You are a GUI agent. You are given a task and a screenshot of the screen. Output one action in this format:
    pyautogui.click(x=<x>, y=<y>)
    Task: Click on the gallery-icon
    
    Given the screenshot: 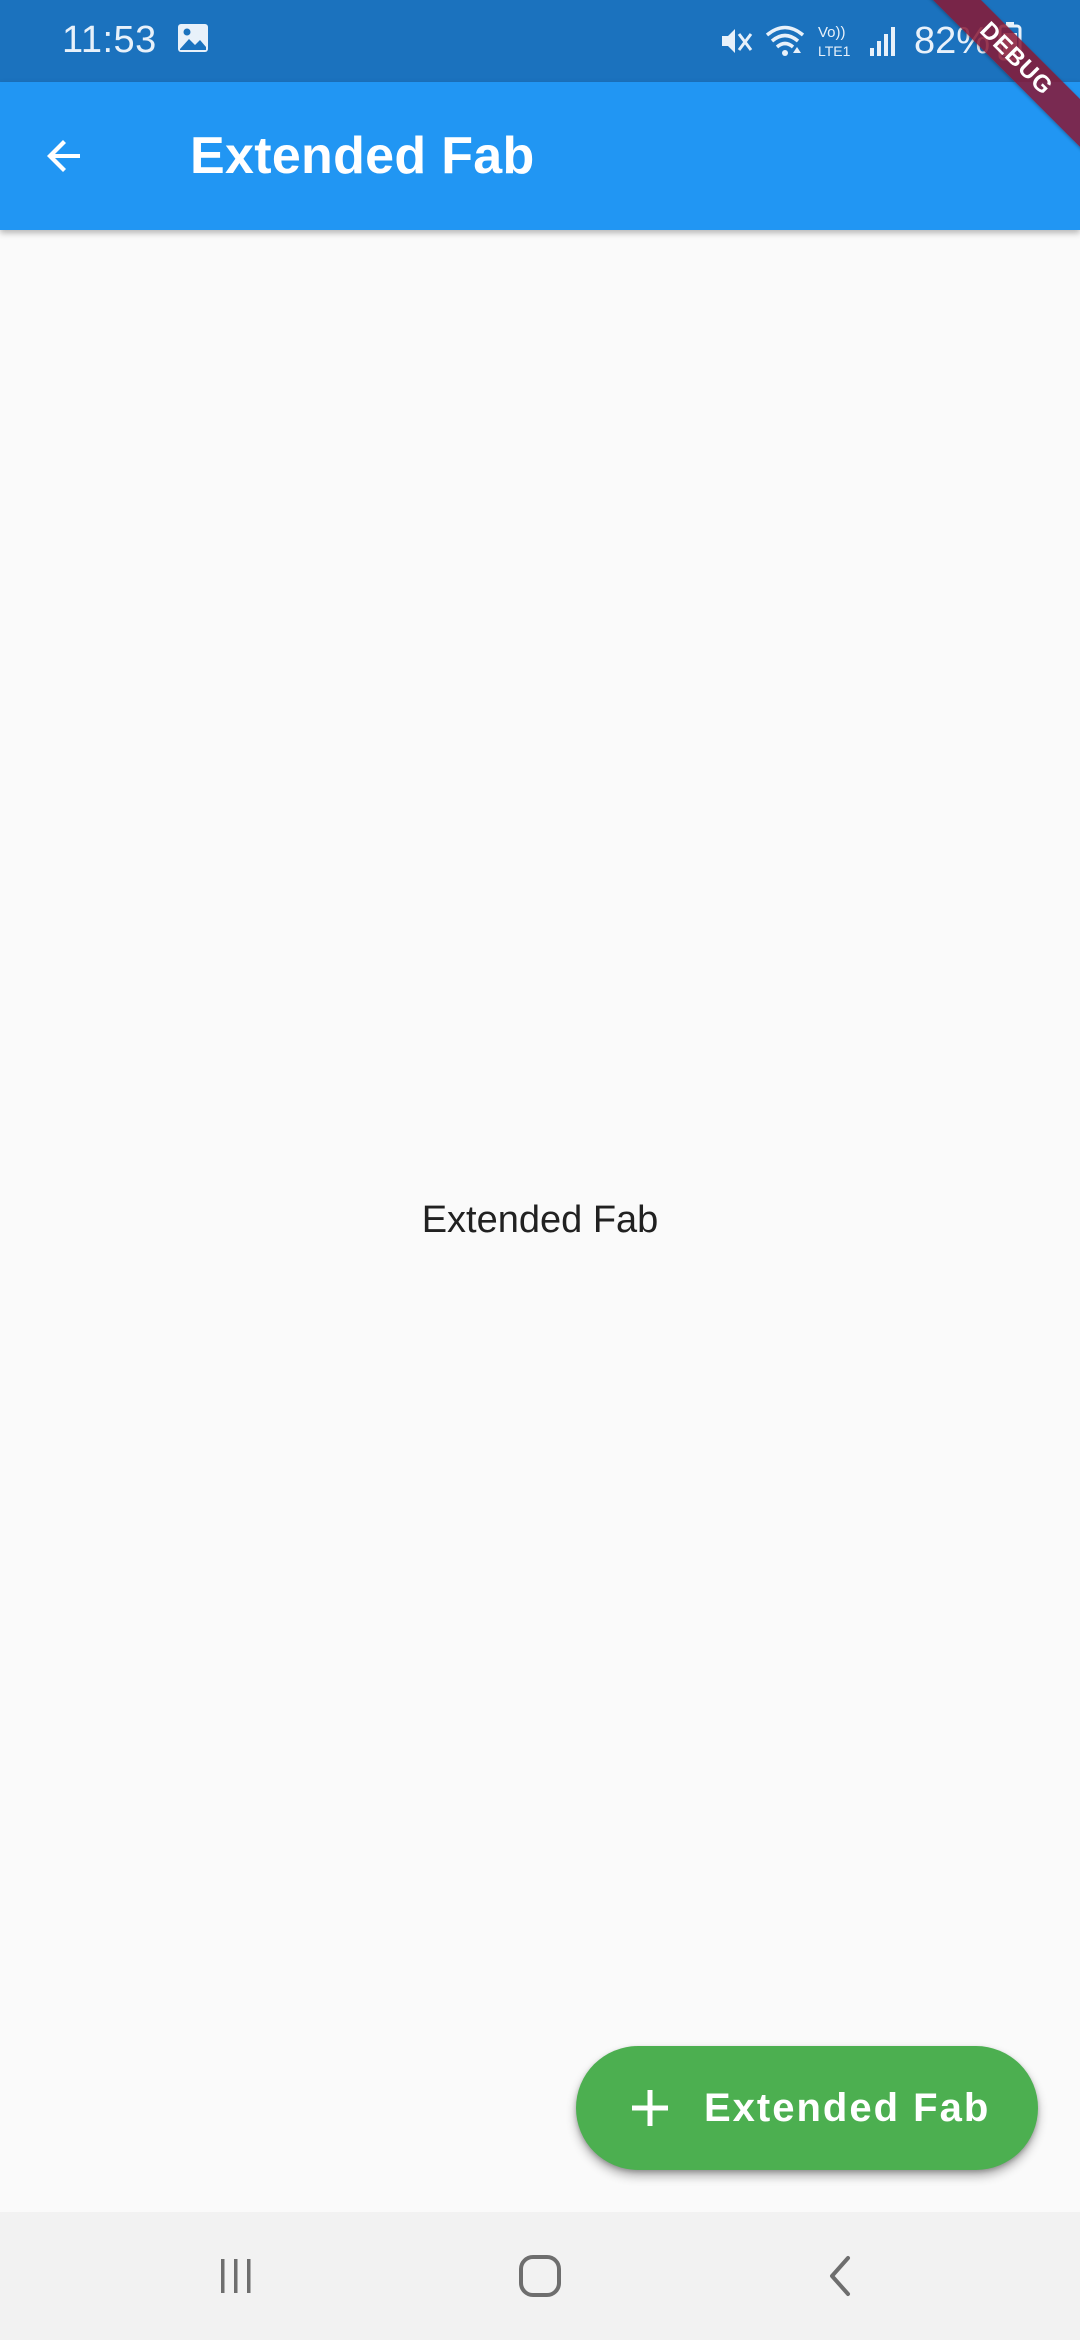 What is the action you would take?
    pyautogui.click(x=193, y=38)
    